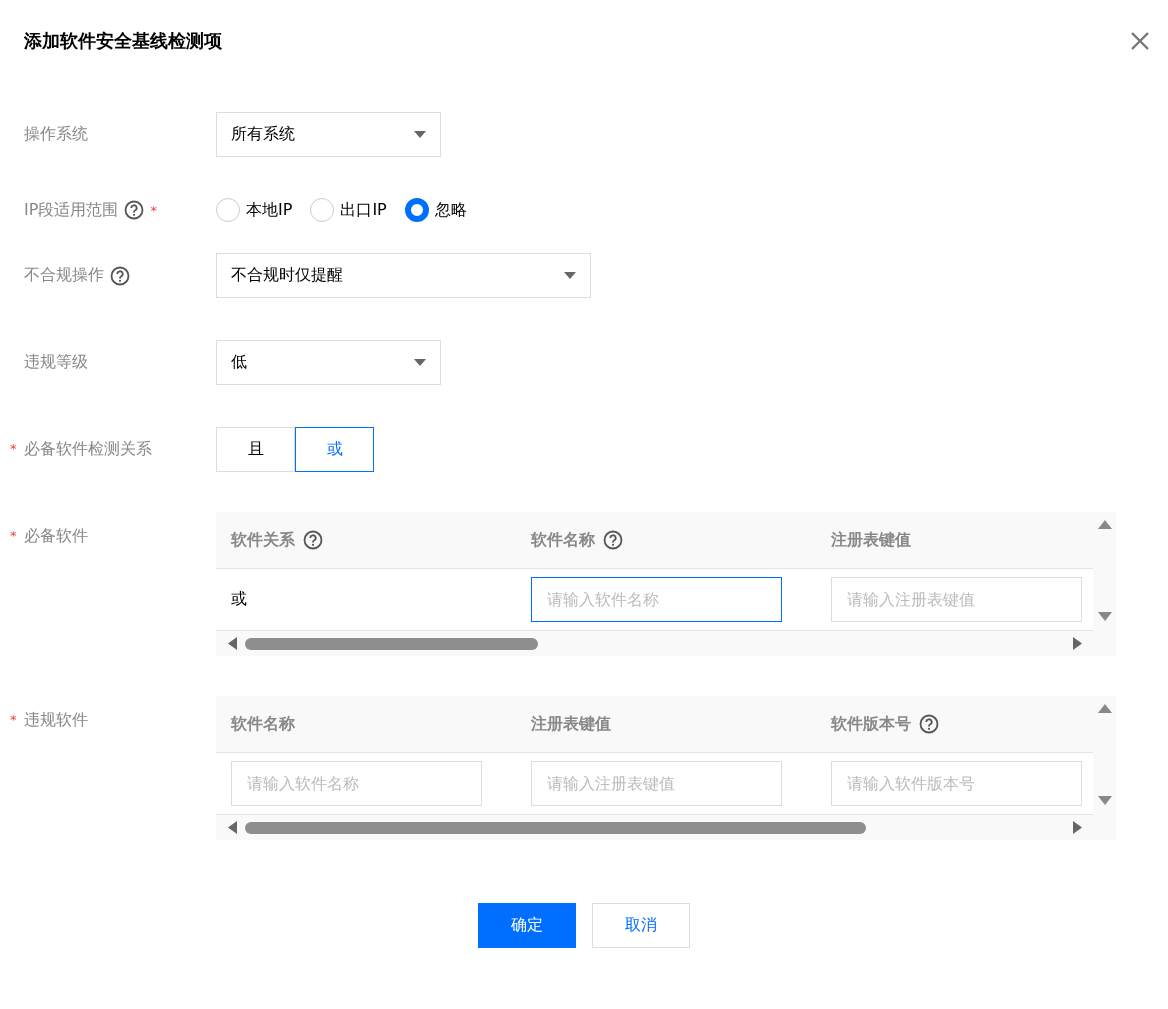 Image resolution: width=1168 pixels, height=1009 pixels. Describe the element at coordinates (56, 362) in the screenshot. I see `field-label: 违规等级` at that location.